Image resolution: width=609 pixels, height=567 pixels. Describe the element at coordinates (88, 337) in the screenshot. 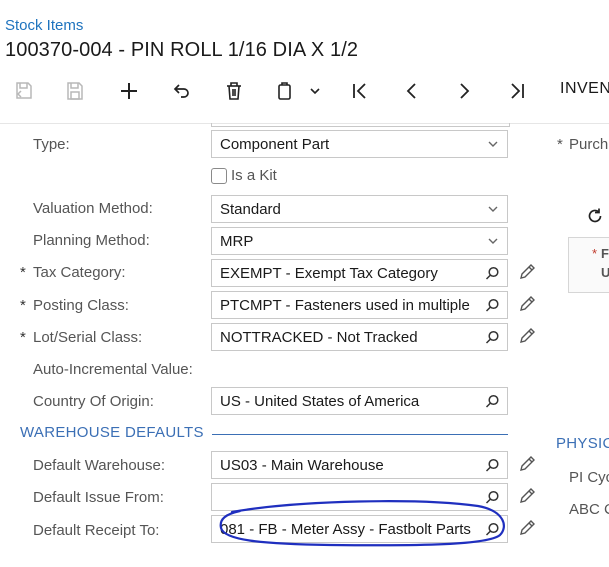

I see `lot-serial-class-label: Lot/Serial Class:` at that location.